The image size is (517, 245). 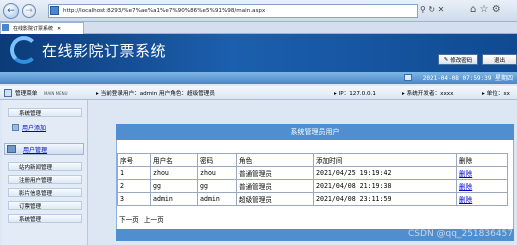 What do you see at coordinates (461, 60) in the screenshot?
I see `change-password-label: 修改密码` at bounding box center [461, 60].